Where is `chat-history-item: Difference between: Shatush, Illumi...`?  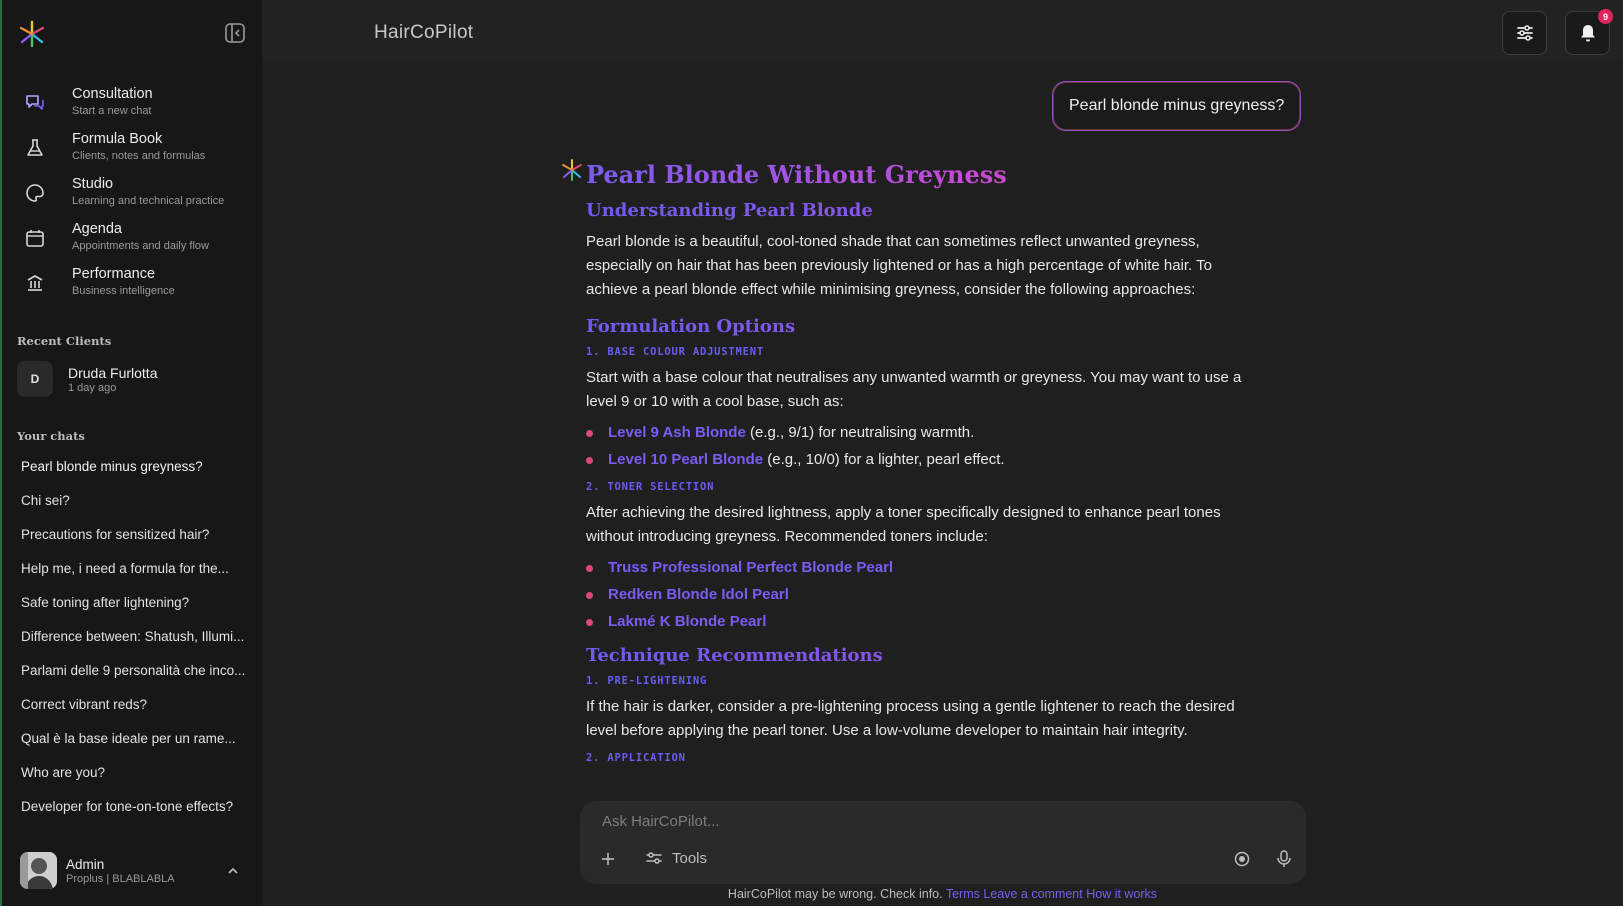
chat-history-item: Difference between: Shatush, Illumi... is located at coordinates (133, 637).